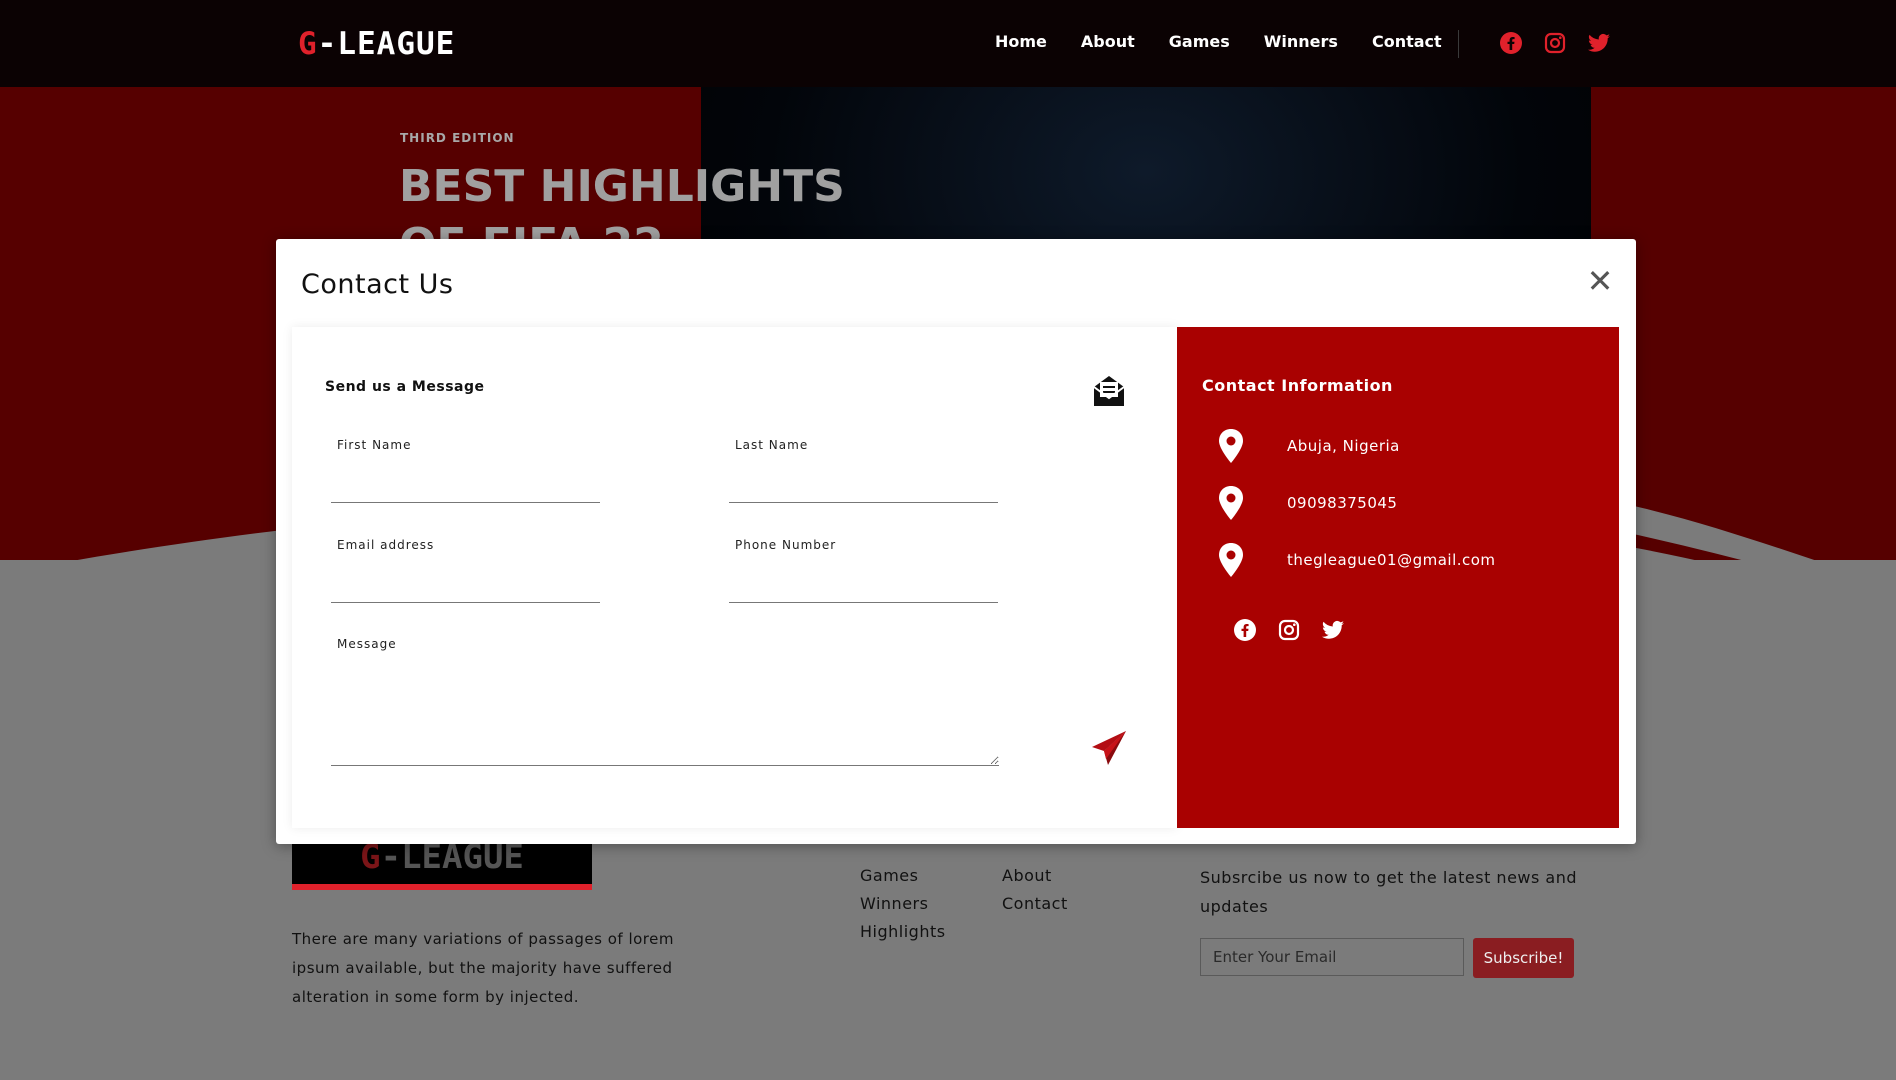 The height and width of the screenshot is (1080, 1896). Describe the element at coordinates (1600, 281) in the screenshot. I see `close-icon: ✕` at that location.